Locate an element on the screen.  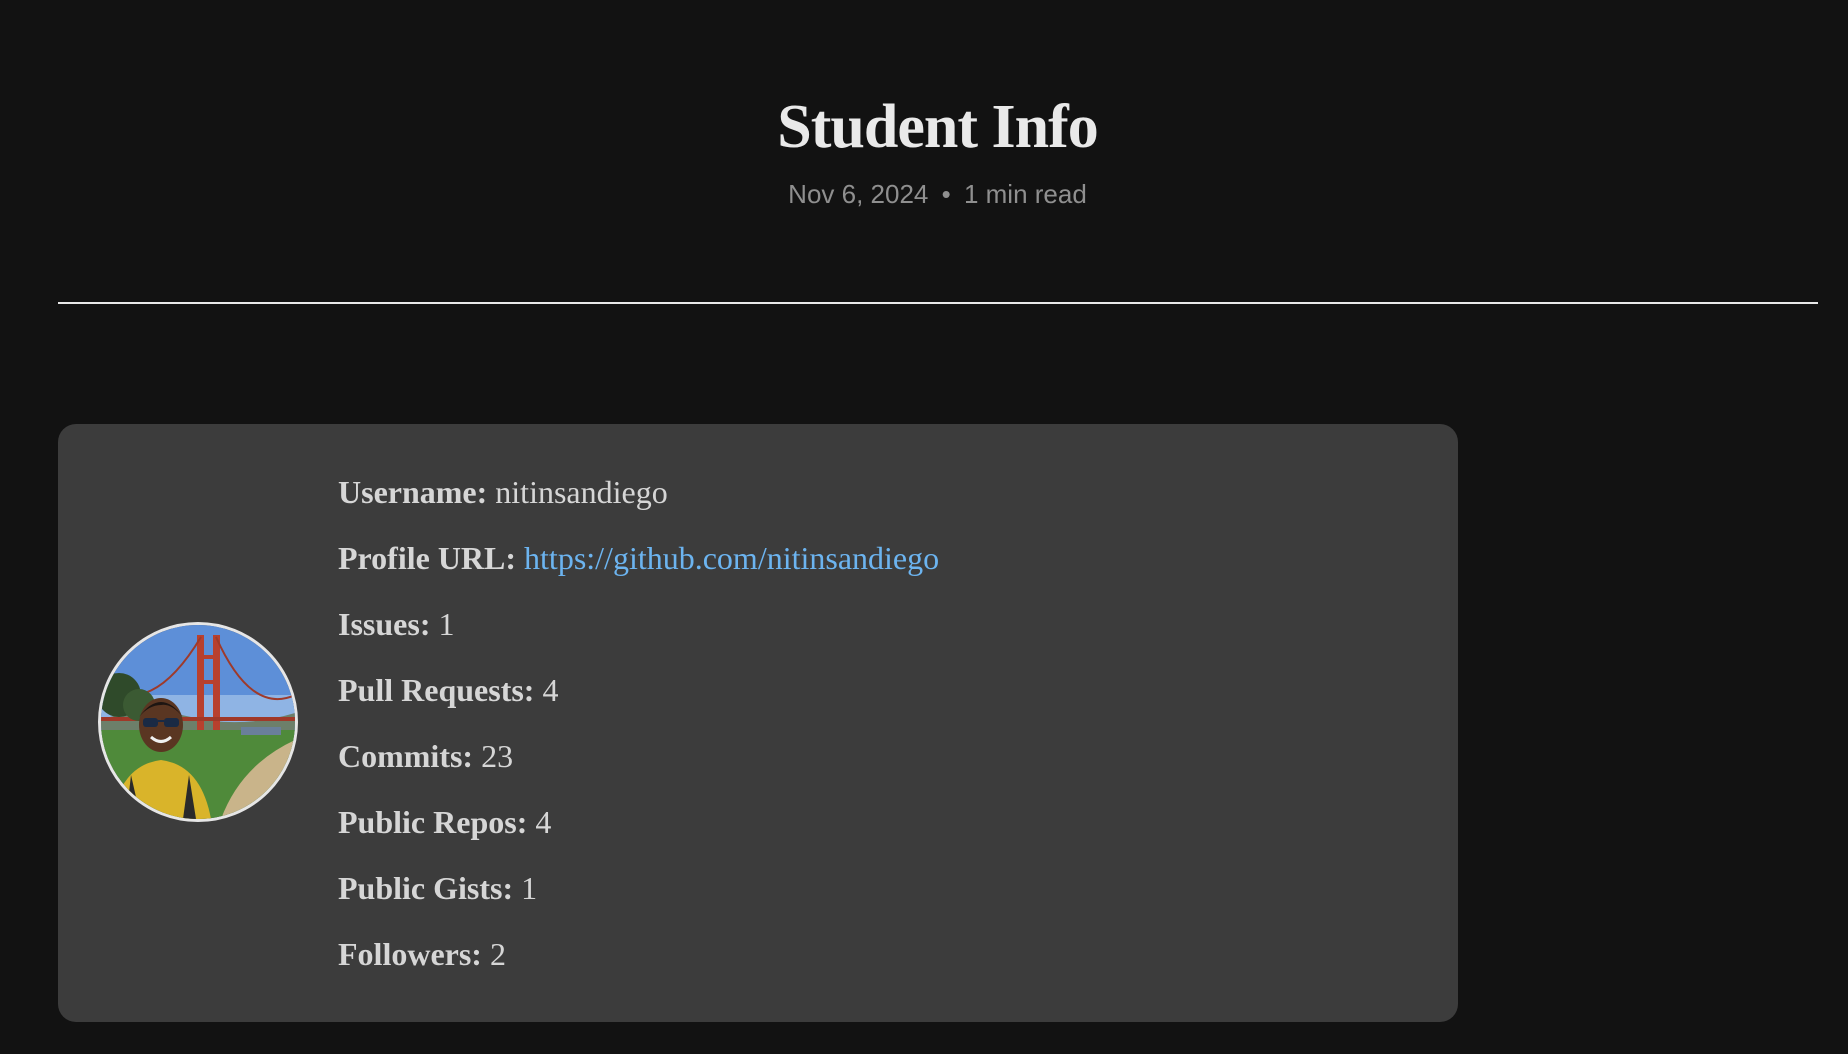
post-meta: Nov 6, 2024 • 1 min read is located at coordinates (924, 194).